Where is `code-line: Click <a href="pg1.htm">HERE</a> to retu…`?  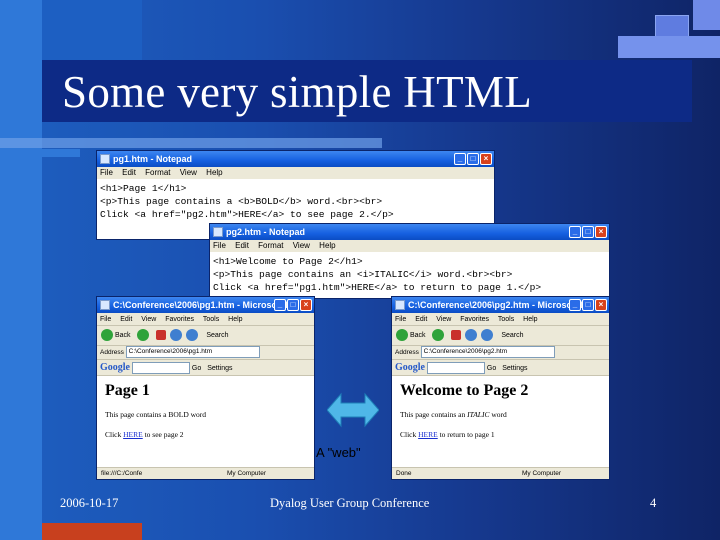
code-line: Click <a href="pg1.htm">HERE</a> to retu… is located at coordinates (377, 287).